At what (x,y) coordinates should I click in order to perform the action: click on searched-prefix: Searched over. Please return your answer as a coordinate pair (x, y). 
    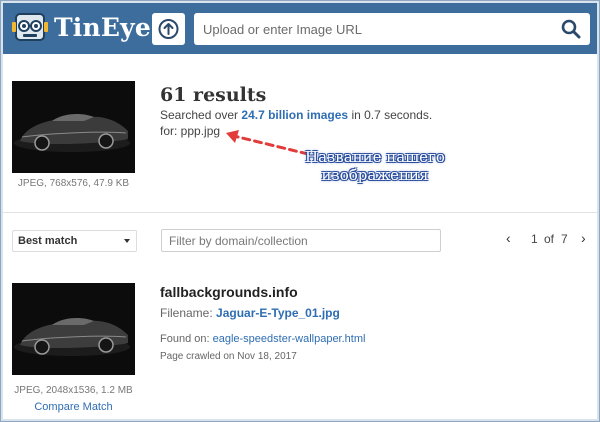
    Looking at the image, I should click on (201, 115).